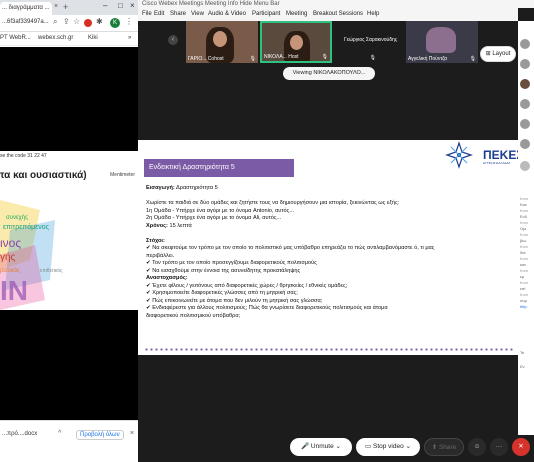  Describe the element at coordinates (331, 279) in the screenshot. I see `activity-line: Αναστοχασμός:` at that location.